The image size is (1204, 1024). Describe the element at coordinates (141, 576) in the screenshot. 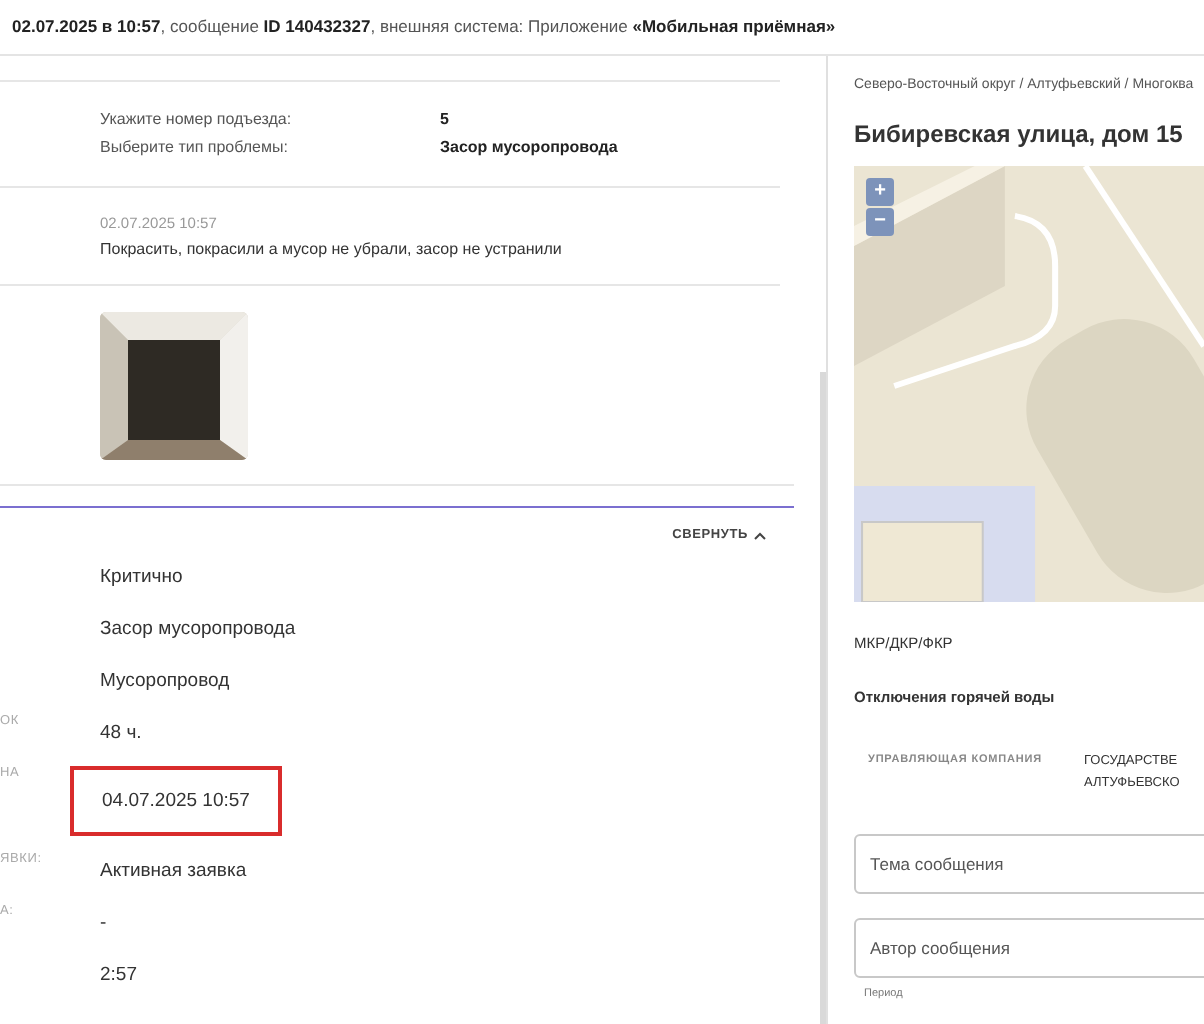

I see `field-value: Критично` at that location.